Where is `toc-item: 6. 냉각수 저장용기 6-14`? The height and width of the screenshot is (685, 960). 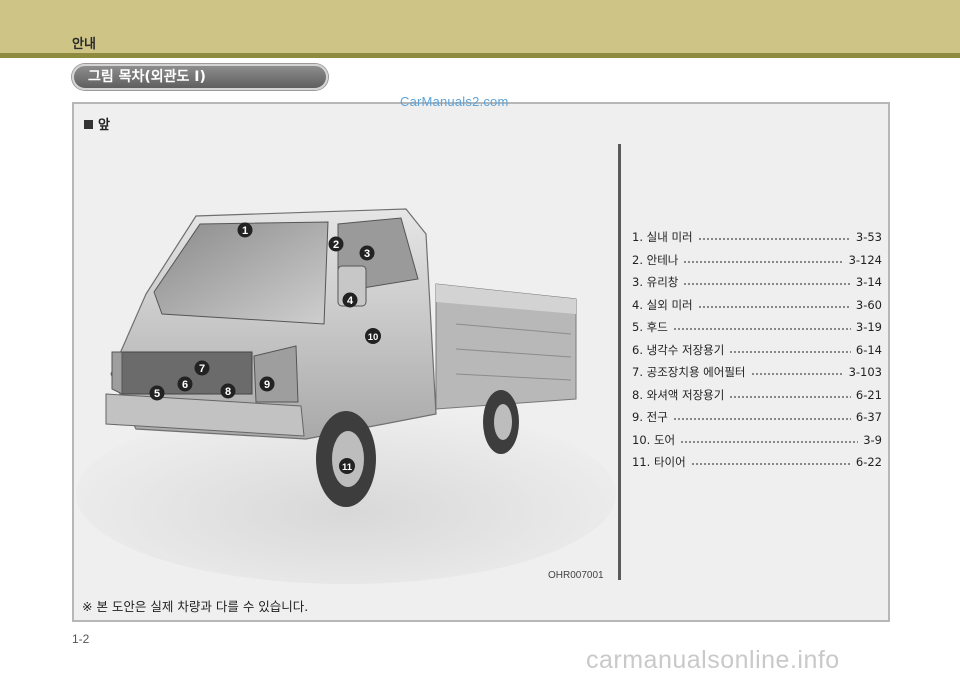
toc-item: 6. 냉각수 저장용기 6-14 is located at coordinates (757, 350).